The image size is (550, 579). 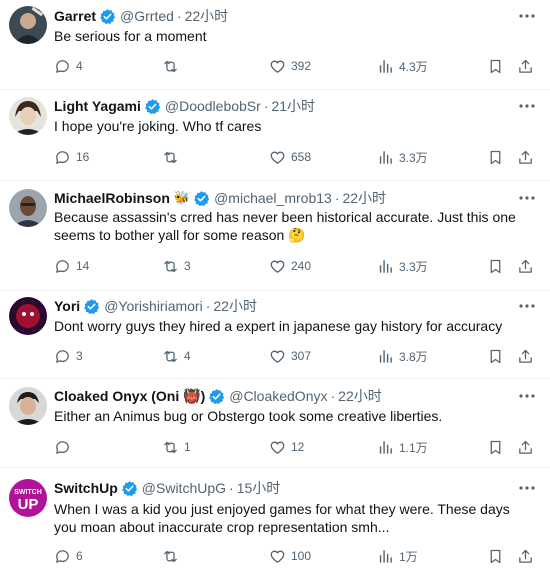 What do you see at coordinates (213, 106) in the screenshot?
I see `handle: @DoodlebobSr` at bounding box center [213, 106].